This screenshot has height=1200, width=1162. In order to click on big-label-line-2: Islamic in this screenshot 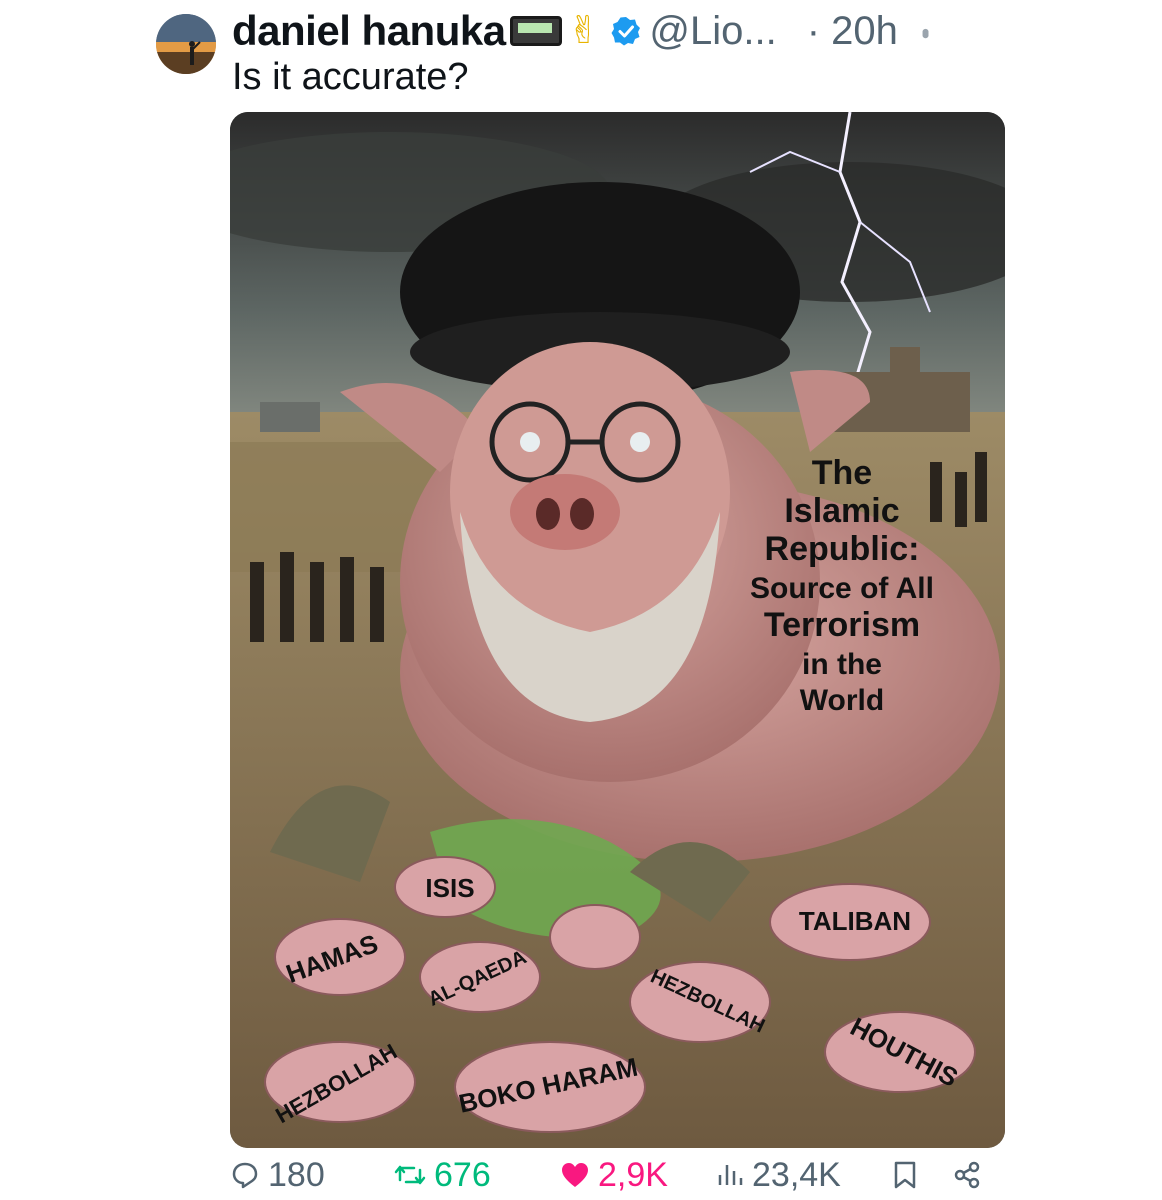, I will do `click(841, 511)`.